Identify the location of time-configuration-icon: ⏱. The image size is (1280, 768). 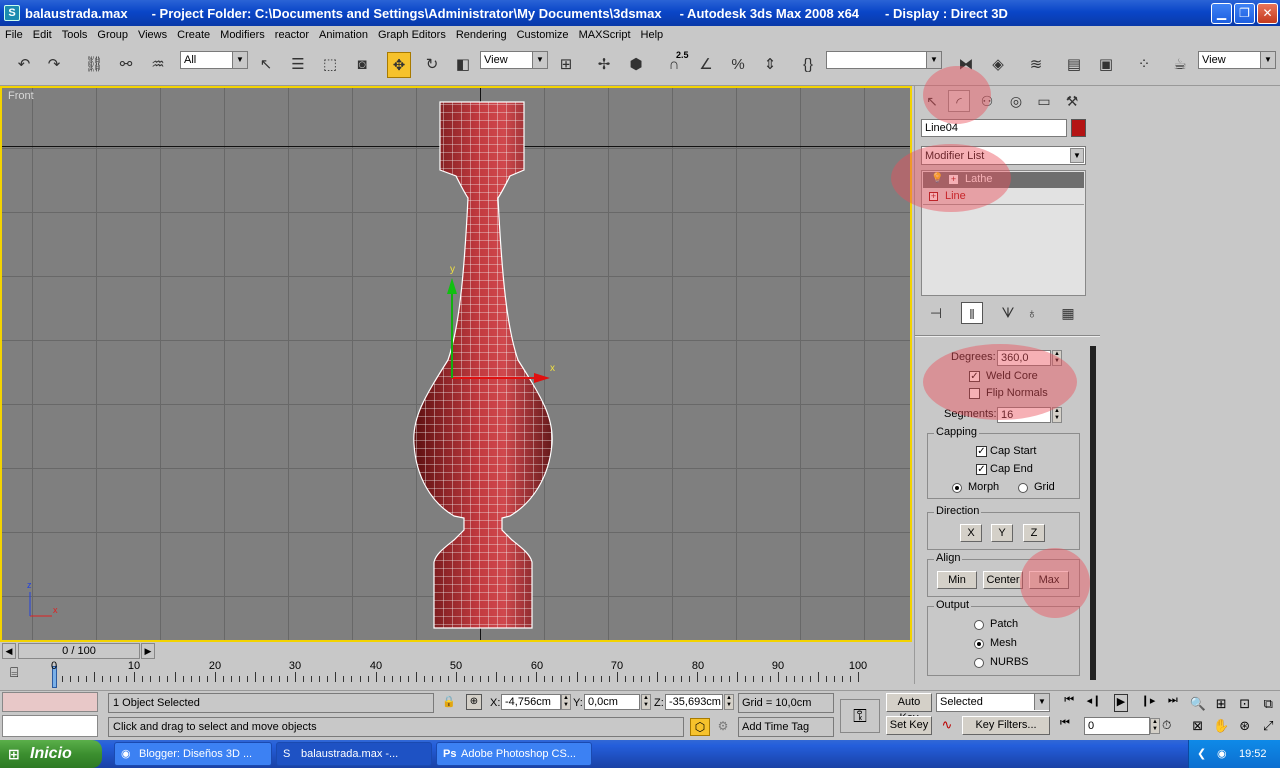
(1166, 725).